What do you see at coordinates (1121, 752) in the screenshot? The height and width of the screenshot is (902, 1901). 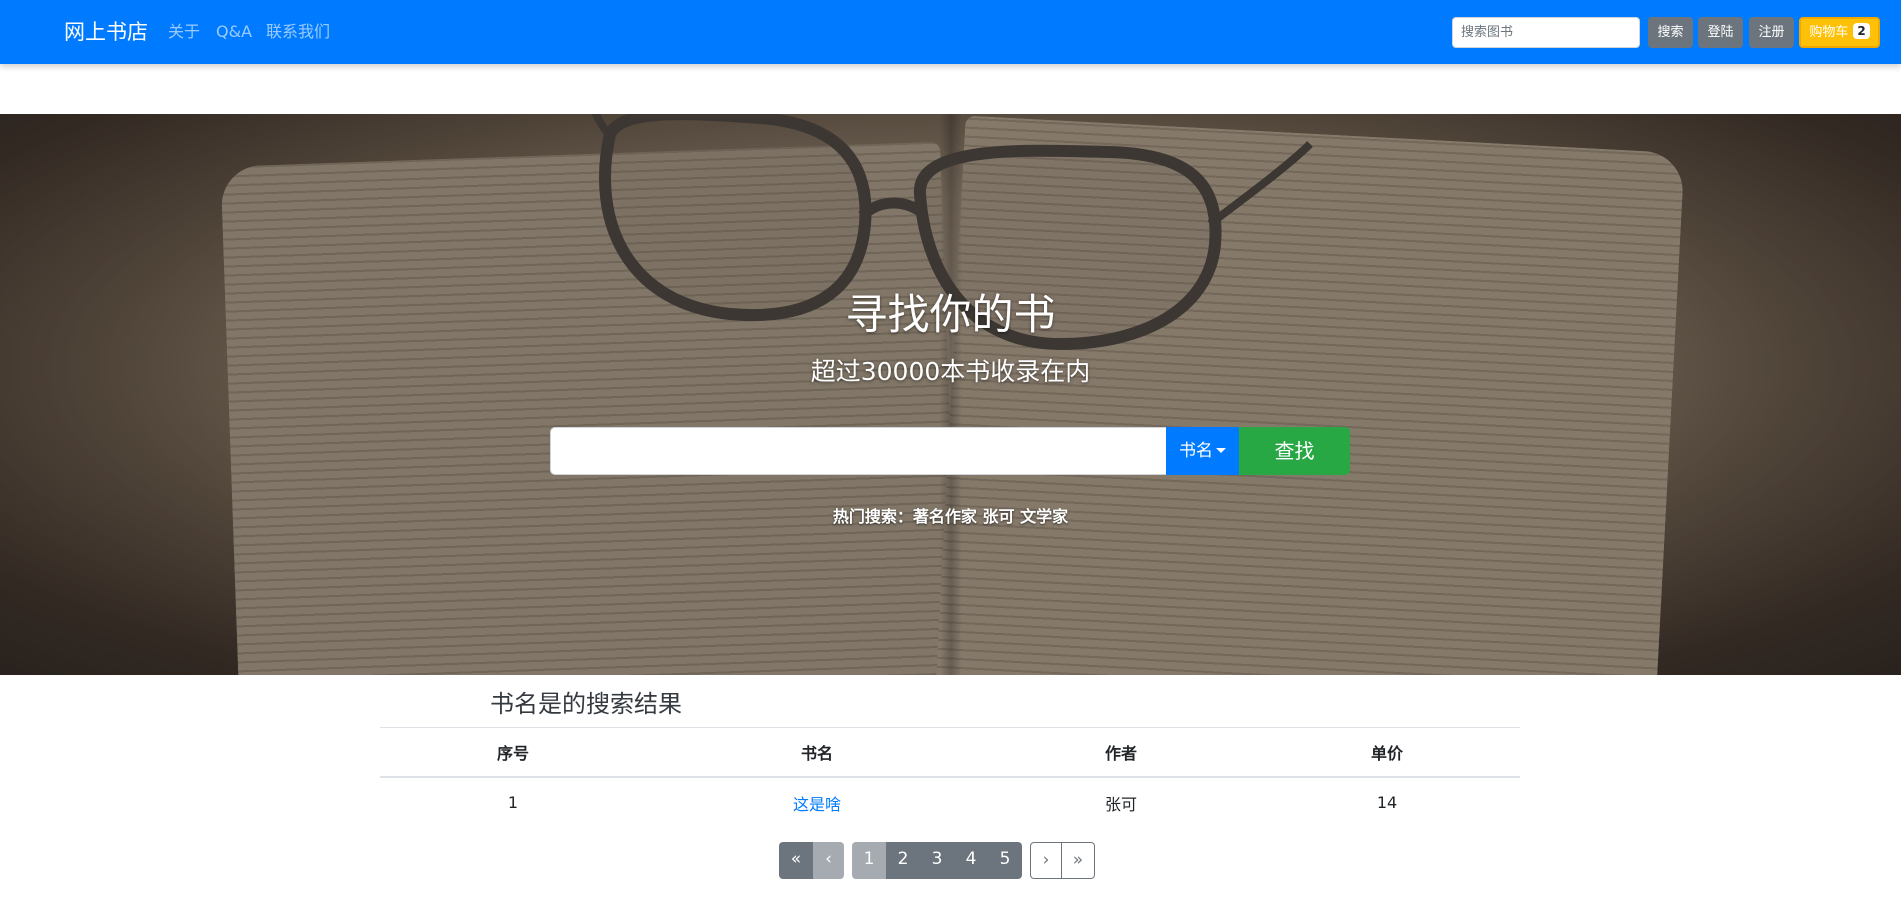 I see `column-header-author: 作者` at bounding box center [1121, 752].